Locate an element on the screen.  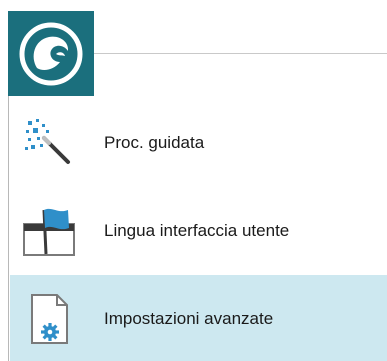
flag-window-icon is located at coordinates (49, 231).